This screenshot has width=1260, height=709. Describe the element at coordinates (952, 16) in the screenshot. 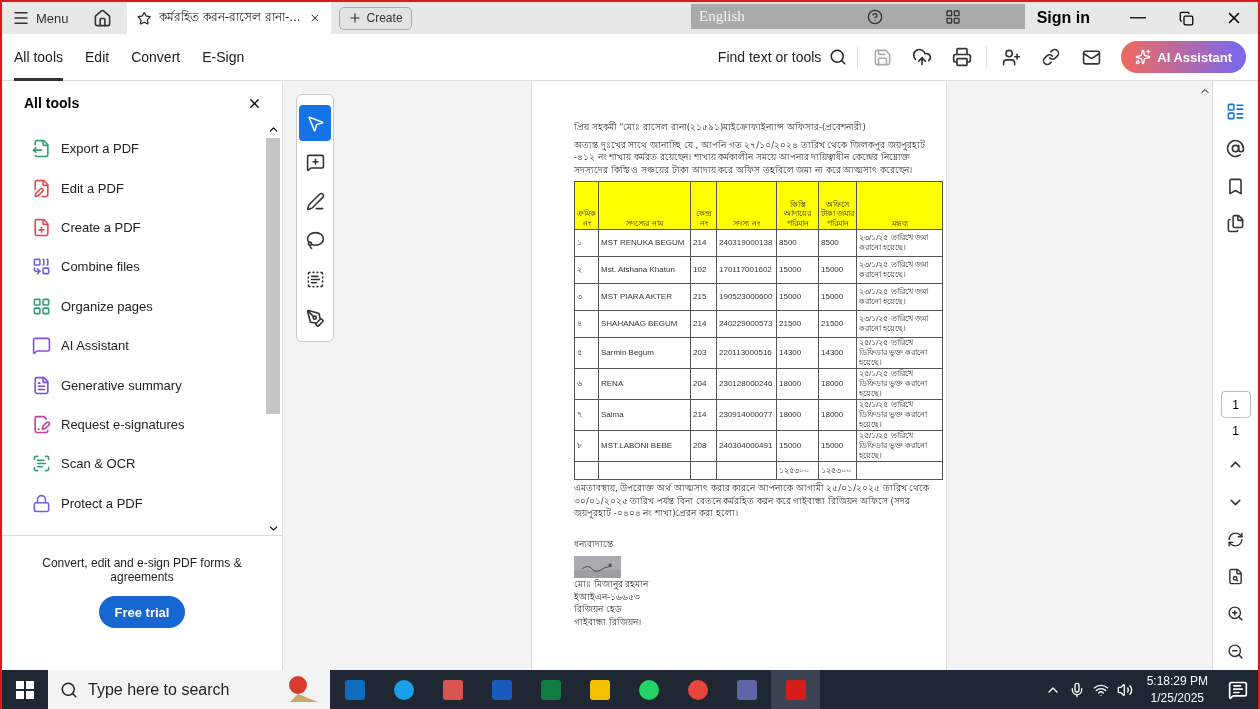

I see `grid-icon` at that location.